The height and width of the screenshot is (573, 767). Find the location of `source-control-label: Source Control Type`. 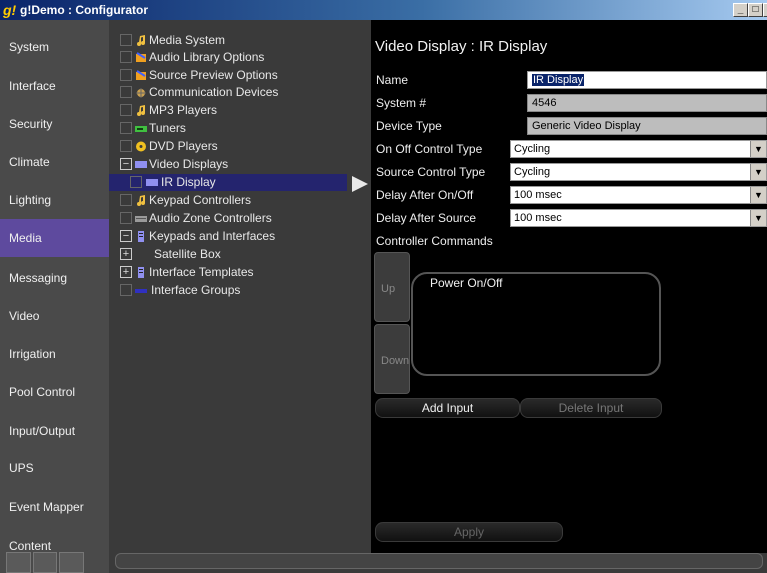

source-control-label: Source Control Type is located at coordinates (431, 172).